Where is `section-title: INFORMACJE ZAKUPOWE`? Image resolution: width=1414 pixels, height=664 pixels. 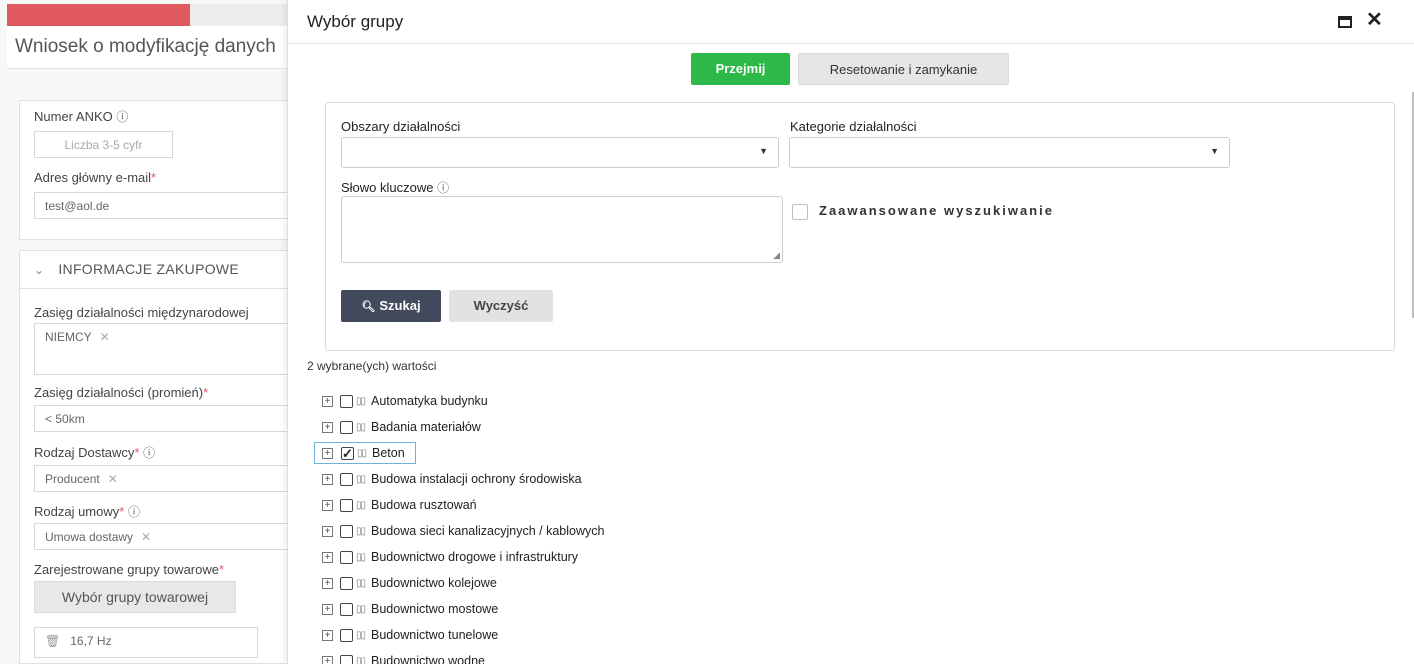 section-title: INFORMACJE ZAKUPOWE is located at coordinates (149, 269).